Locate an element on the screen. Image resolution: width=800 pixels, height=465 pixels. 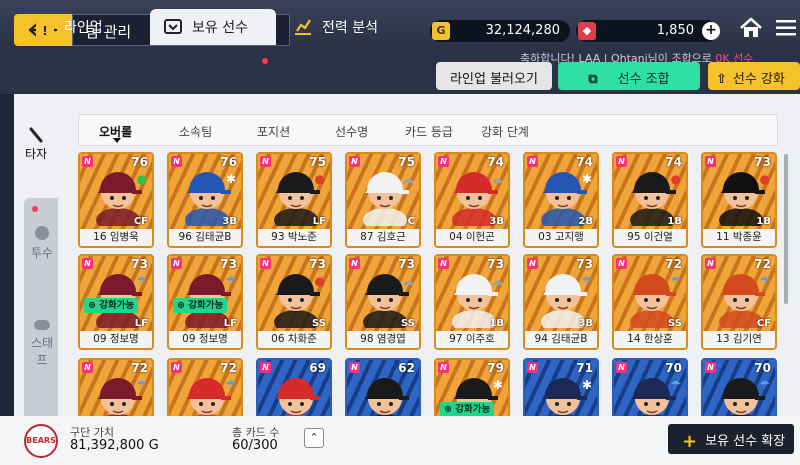
player-name: 97 이주호 is located at coordinates (472, 339).